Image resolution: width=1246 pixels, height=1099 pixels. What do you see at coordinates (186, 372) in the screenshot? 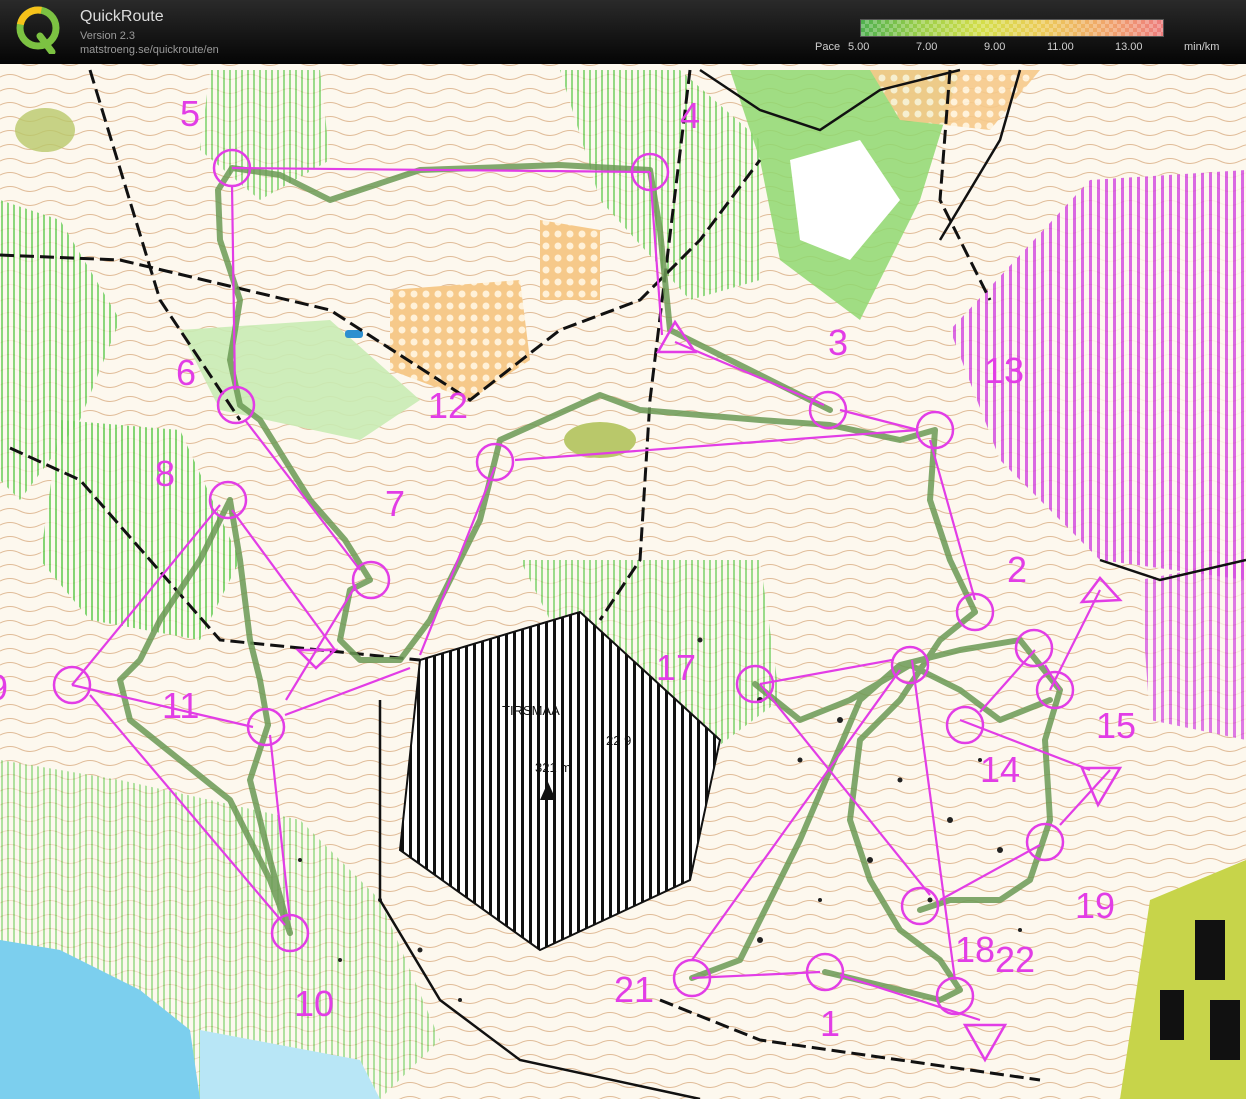
I see `control-number: 6` at bounding box center [186, 372].